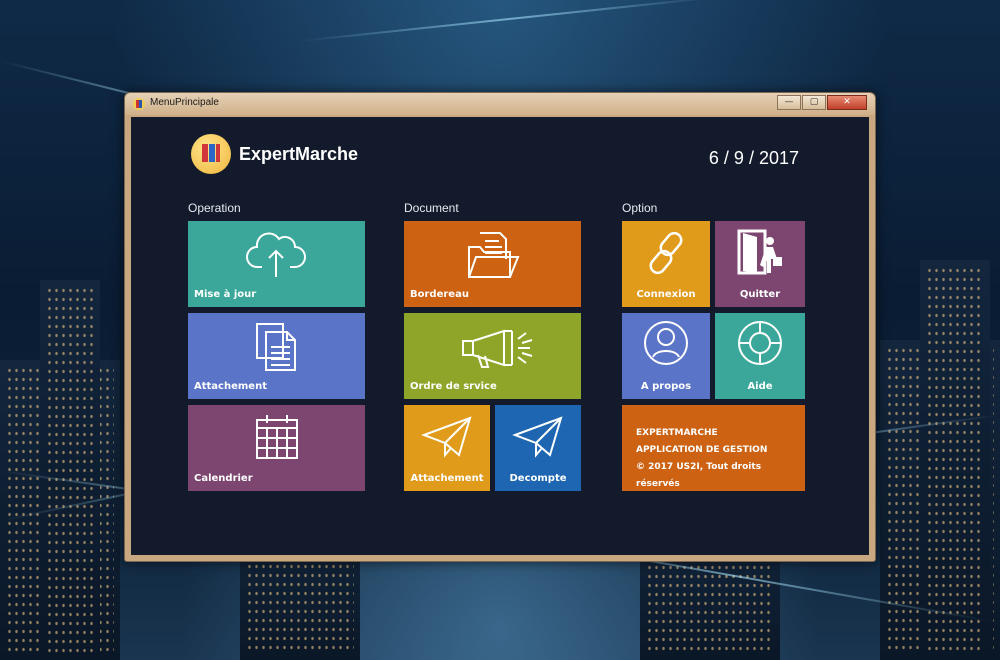 Image resolution: width=1000 pixels, height=660 pixels. What do you see at coordinates (214, 208) in the screenshot?
I see `section-title-operation: Operation` at bounding box center [214, 208].